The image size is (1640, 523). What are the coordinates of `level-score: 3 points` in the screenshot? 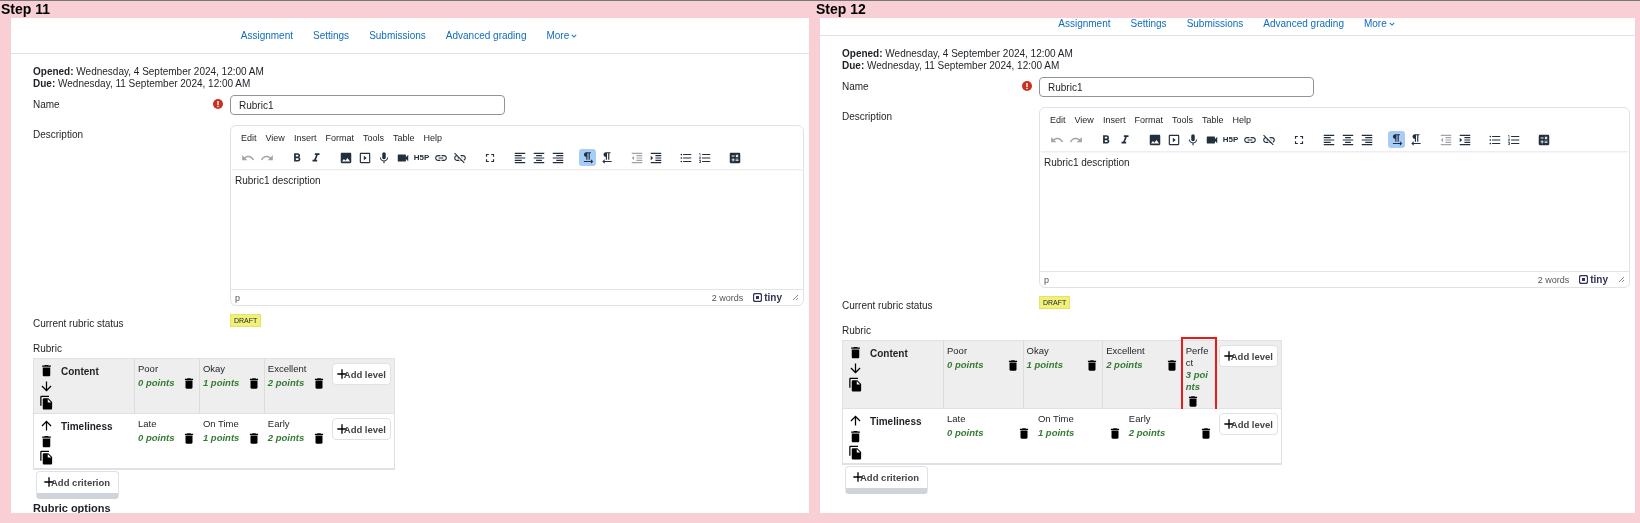 It's located at (1196, 380).